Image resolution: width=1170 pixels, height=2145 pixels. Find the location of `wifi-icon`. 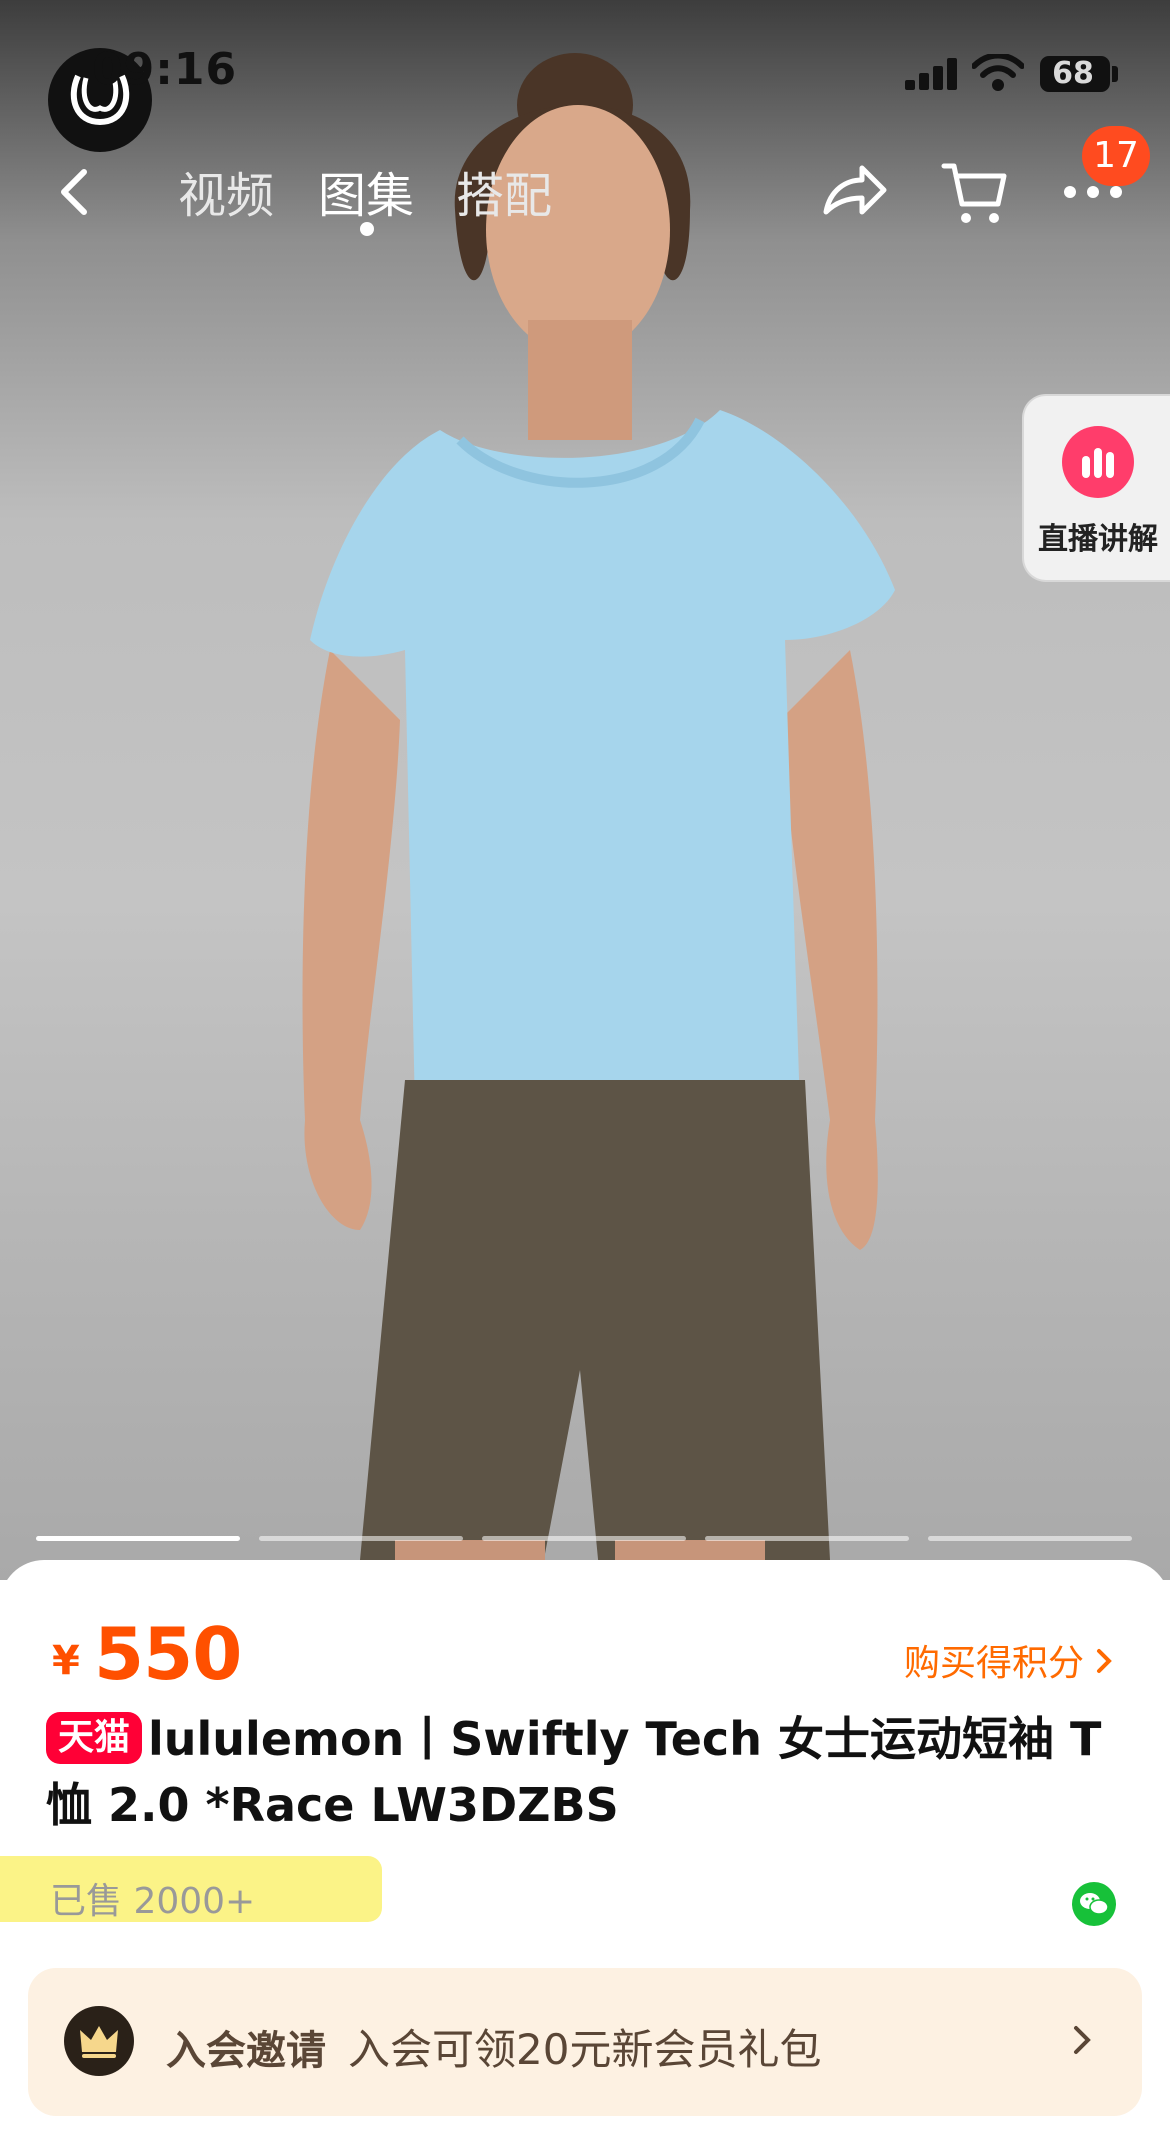

wifi-icon is located at coordinates (998, 72).